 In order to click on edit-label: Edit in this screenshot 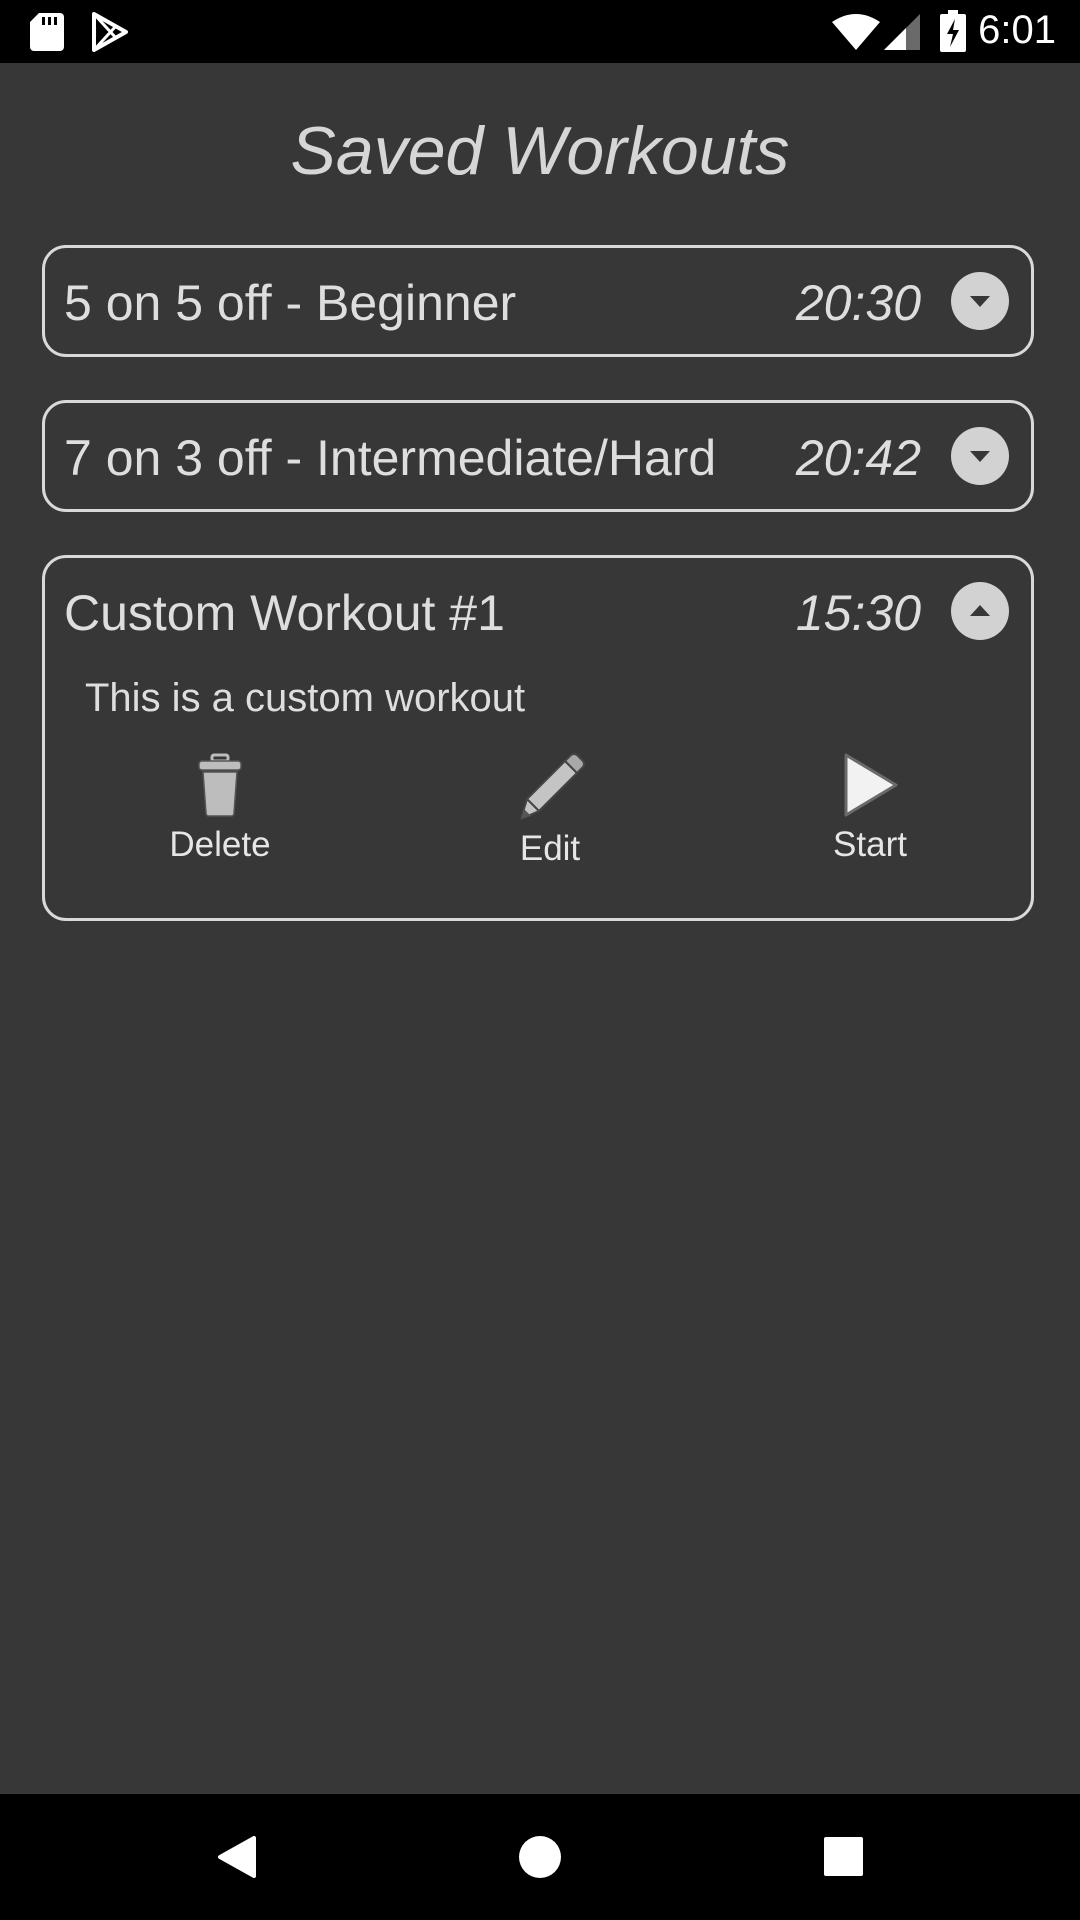, I will do `click(550, 848)`.